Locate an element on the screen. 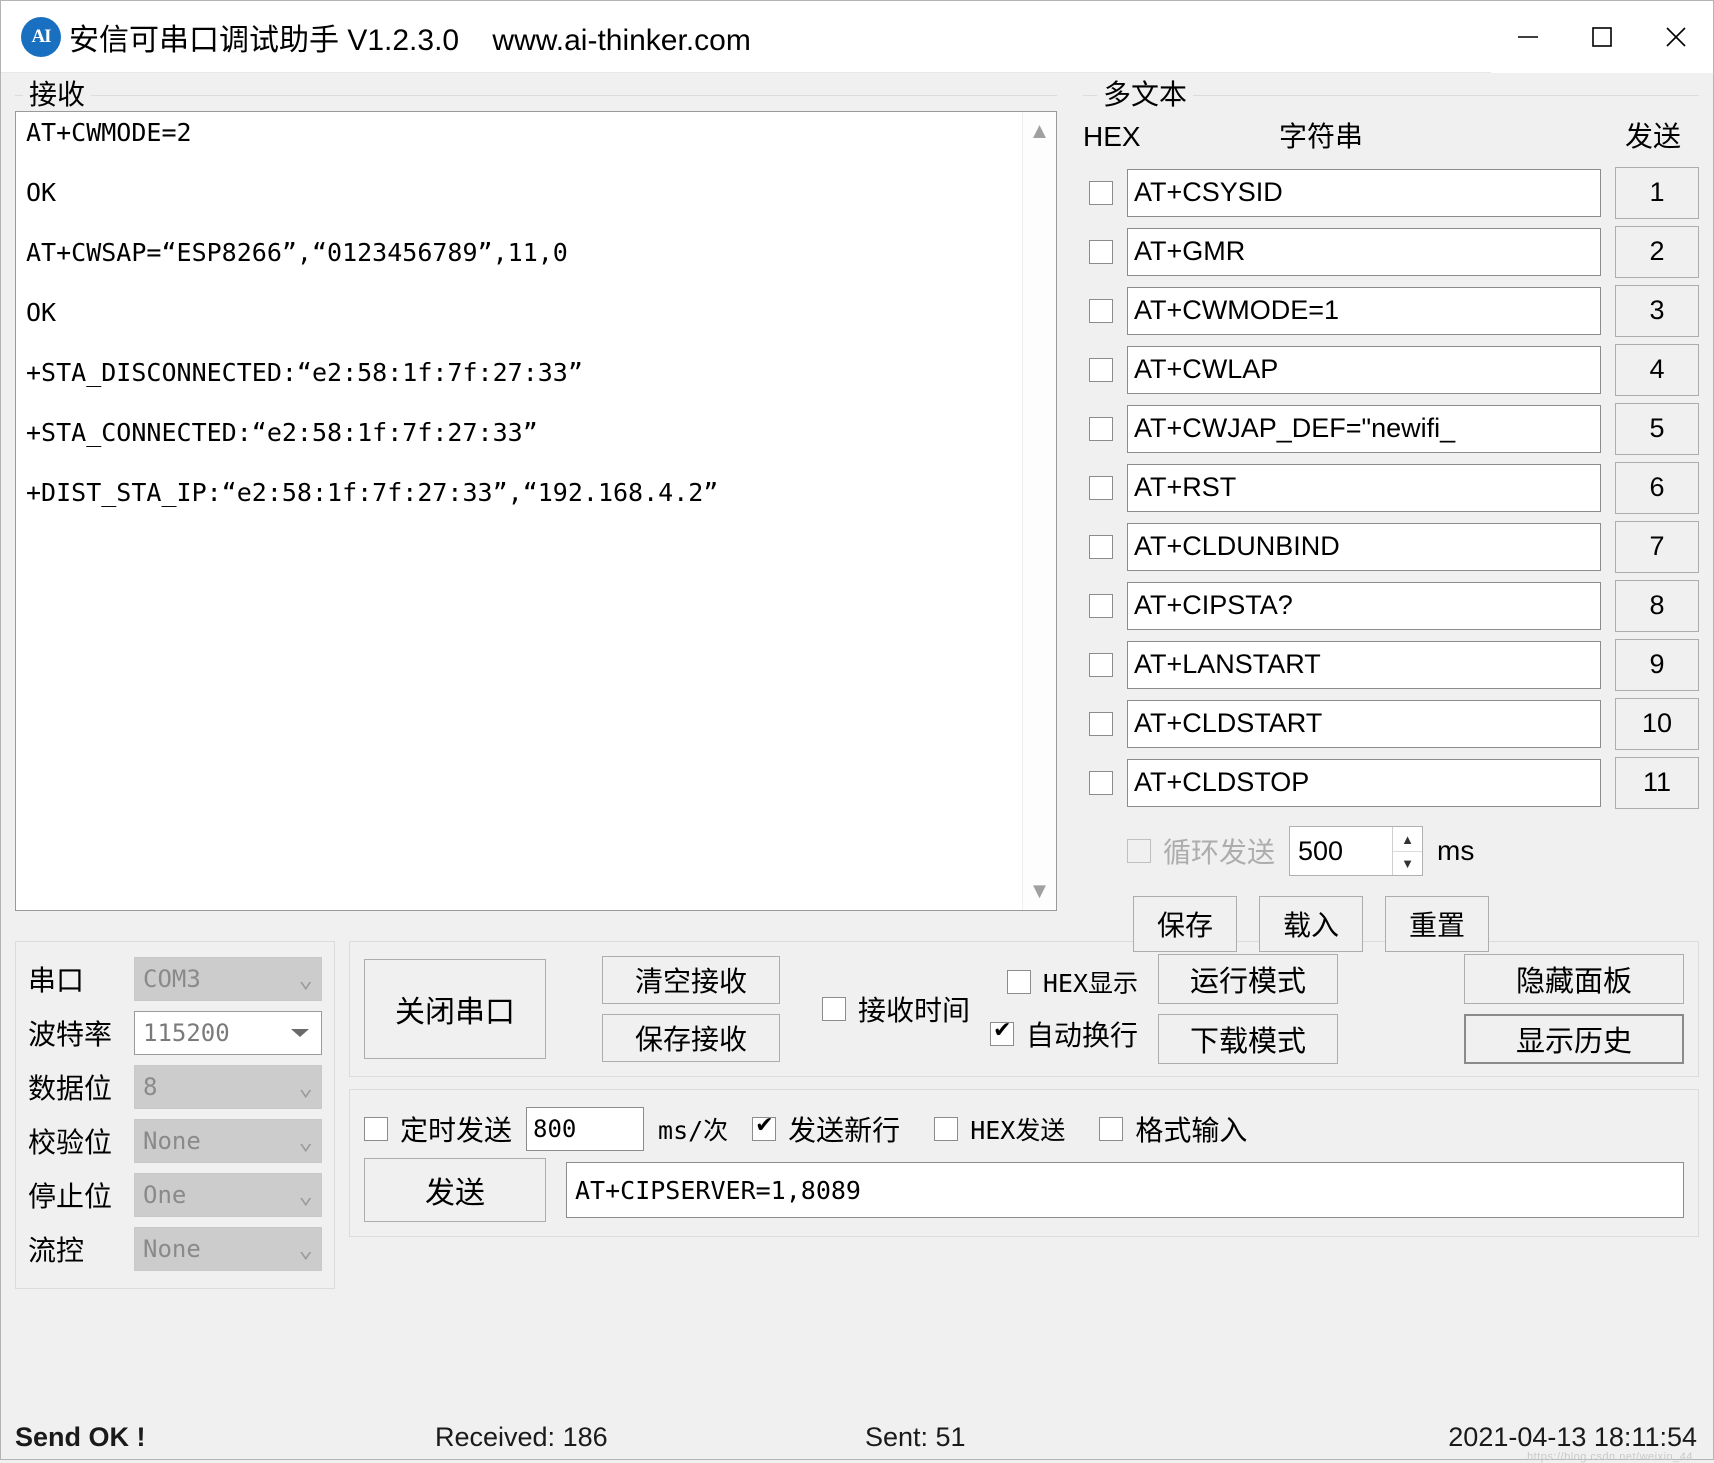 Image resolution: width=1714 pixels, height=1463 pixels. window-title: 安信可串口调试助手 V1.2.3.0 www.ai-thinker.com is located at coordinates (410, 40).